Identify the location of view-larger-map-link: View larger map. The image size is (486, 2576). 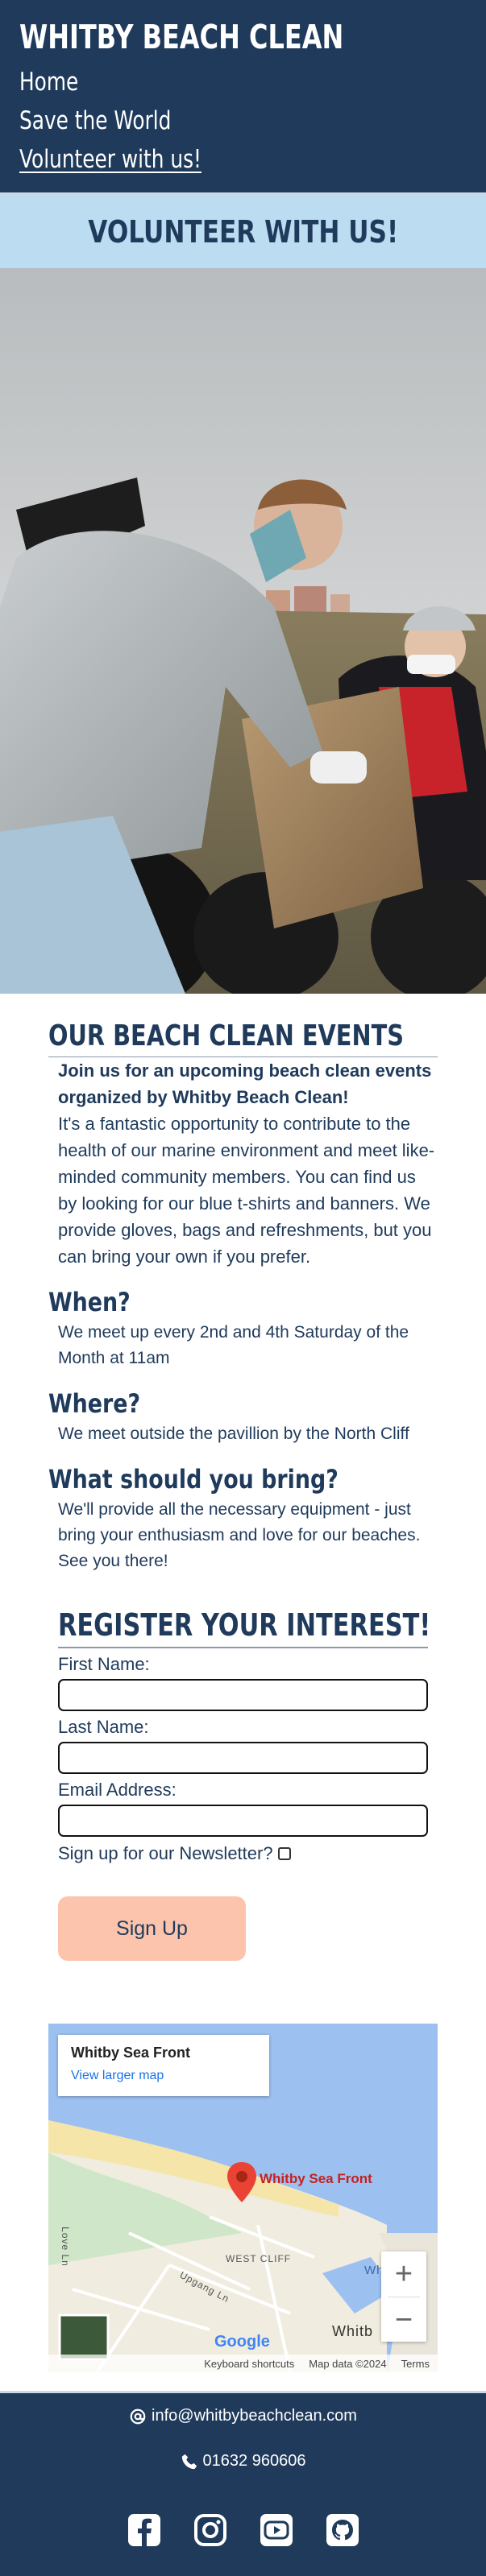
(117, 2076).